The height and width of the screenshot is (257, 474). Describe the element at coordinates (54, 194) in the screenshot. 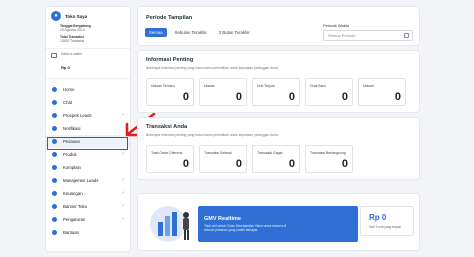

I see `finance-icon` at that location.